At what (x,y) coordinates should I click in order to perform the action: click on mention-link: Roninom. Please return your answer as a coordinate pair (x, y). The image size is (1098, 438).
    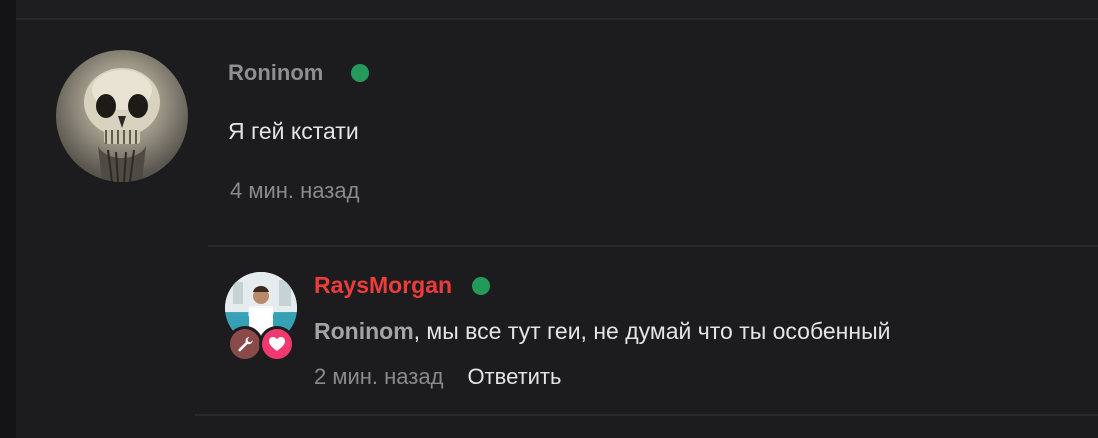
    Looking at the image, I should click on (364, 331).